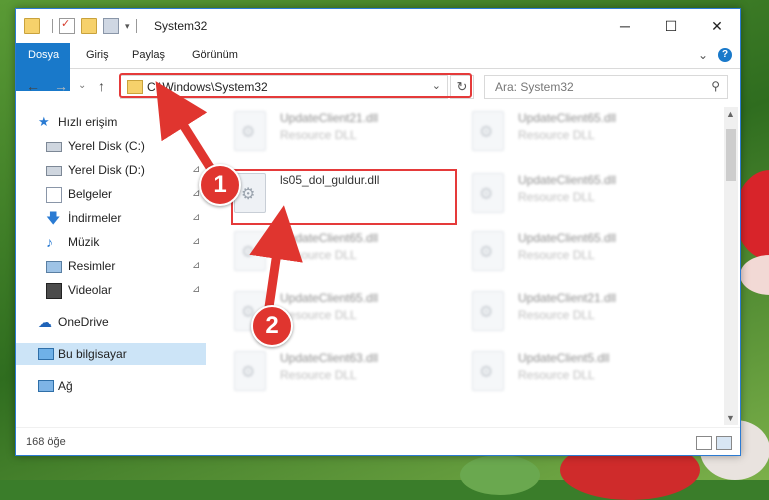 Image resolution: width=769 pixels, height=500 pixels. Describe the element at coordinates (606, 87) in the screenshot. I see `search-box: Ara: System32 ⚲` at that location.